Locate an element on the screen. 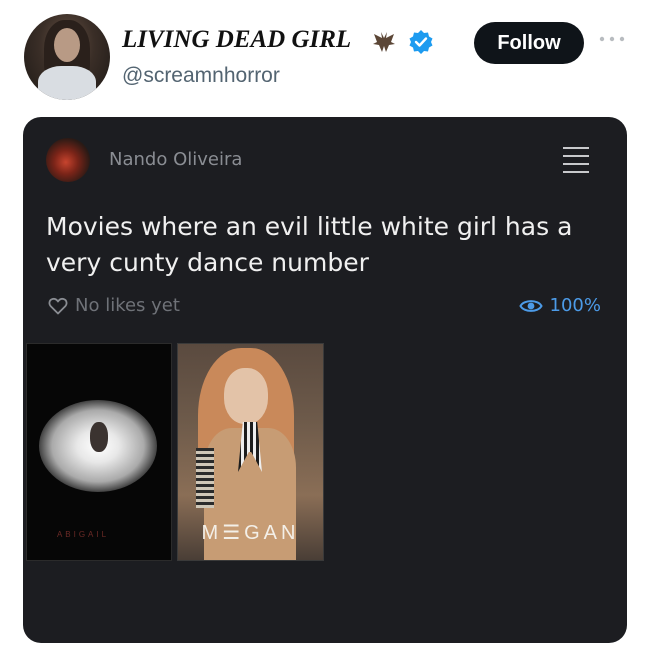  post-author-avatar is located at coordinates (68, 160).